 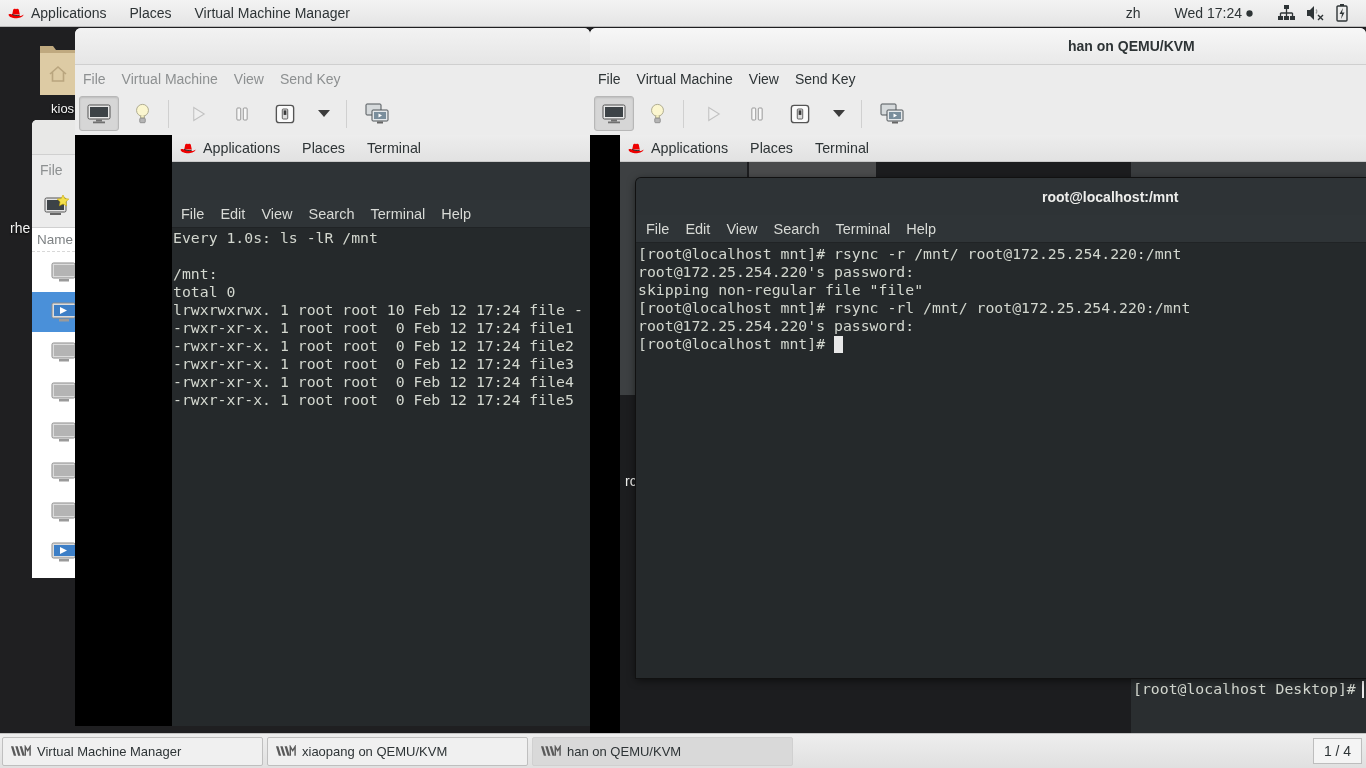 I want to click on menu-item: Virtual Machine, so click(x=684, y=78).